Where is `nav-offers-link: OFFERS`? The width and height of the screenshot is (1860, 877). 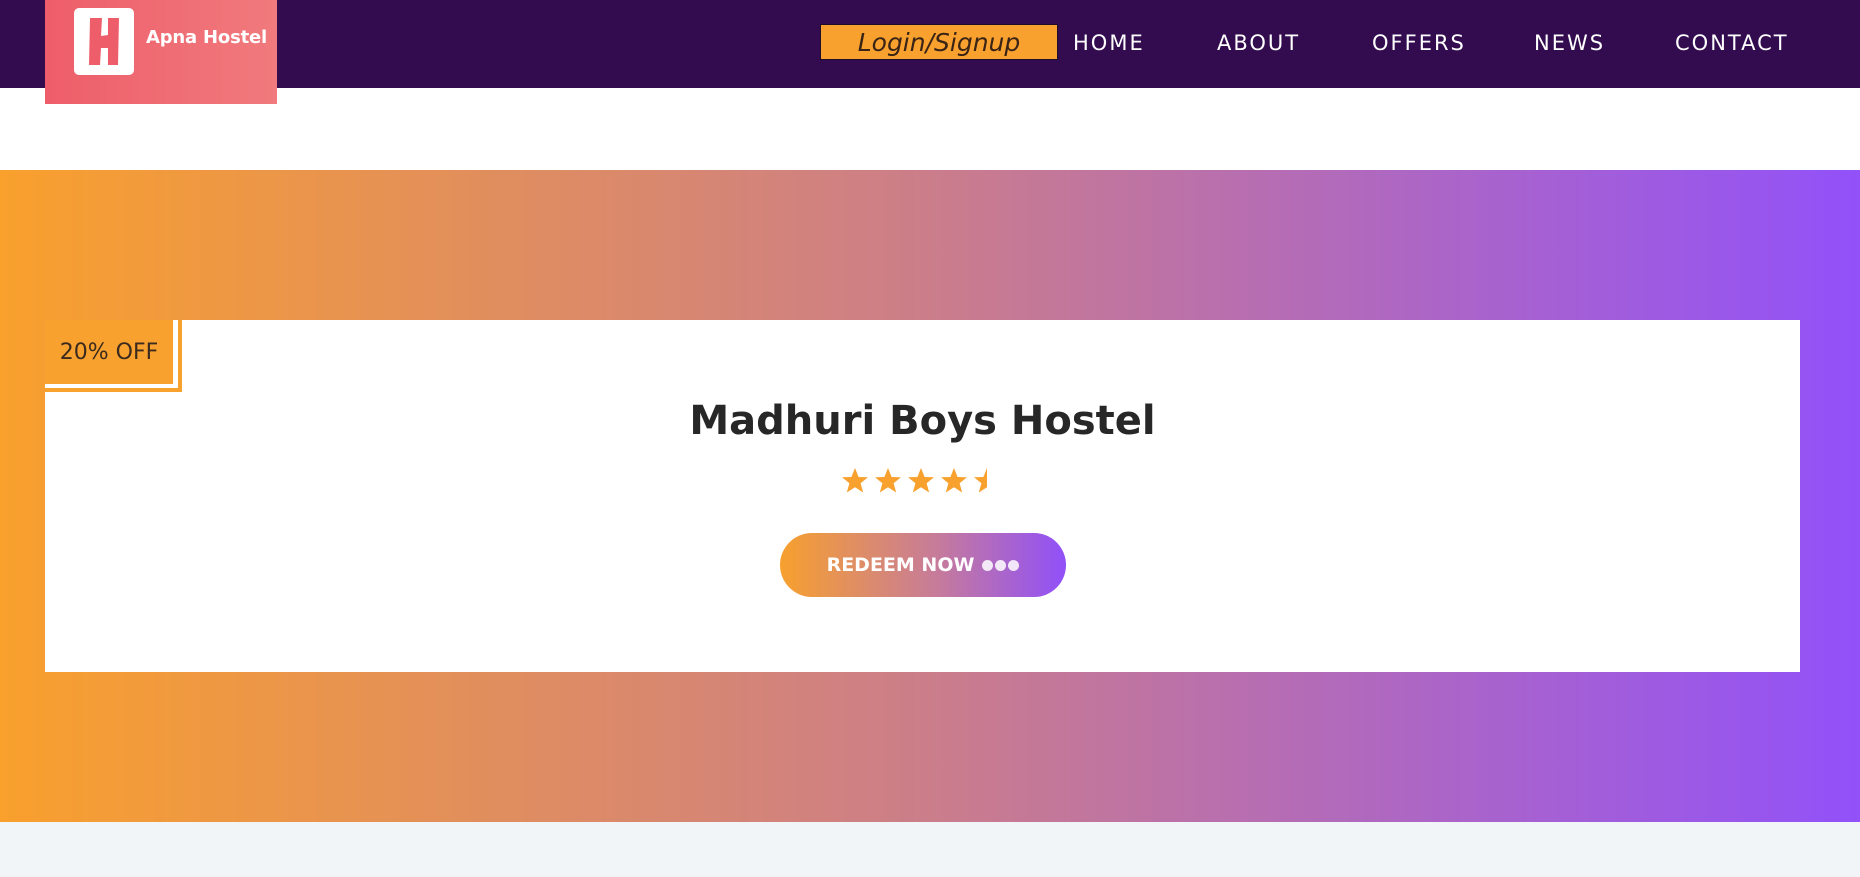
nav-offers-link: OFFERS is located at coordinates (1419, 43).